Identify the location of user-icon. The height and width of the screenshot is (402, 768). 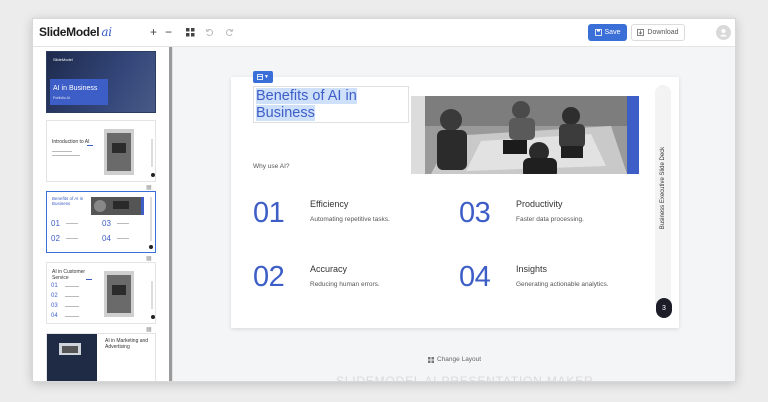
(723, 33).